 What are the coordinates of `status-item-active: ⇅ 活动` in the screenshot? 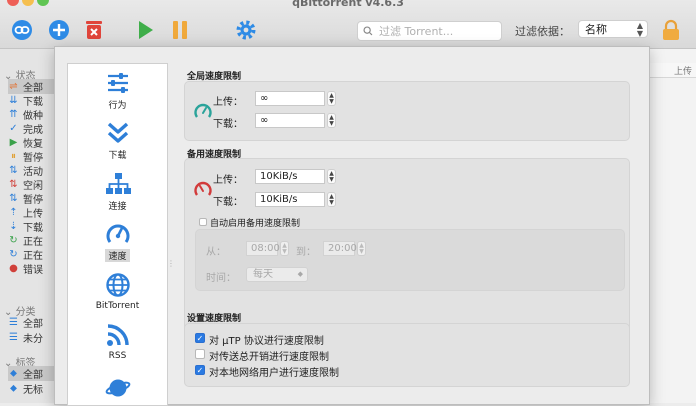 It's located at (31, 170).